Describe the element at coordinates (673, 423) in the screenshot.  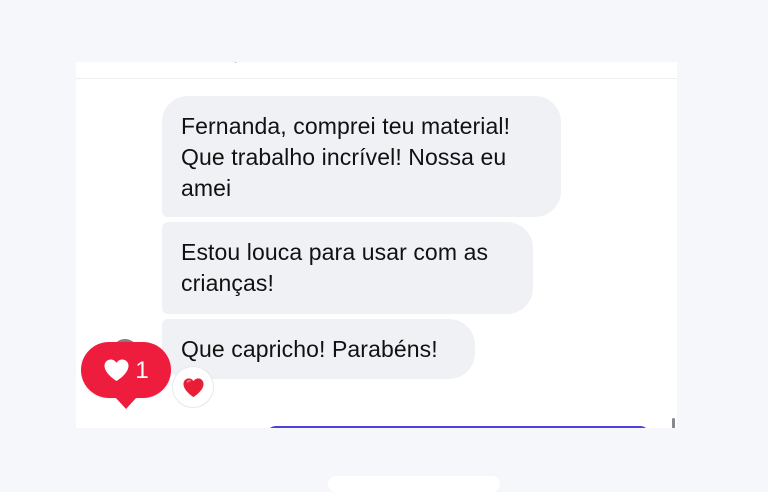
I see `scrollbar-thumb` at that location.